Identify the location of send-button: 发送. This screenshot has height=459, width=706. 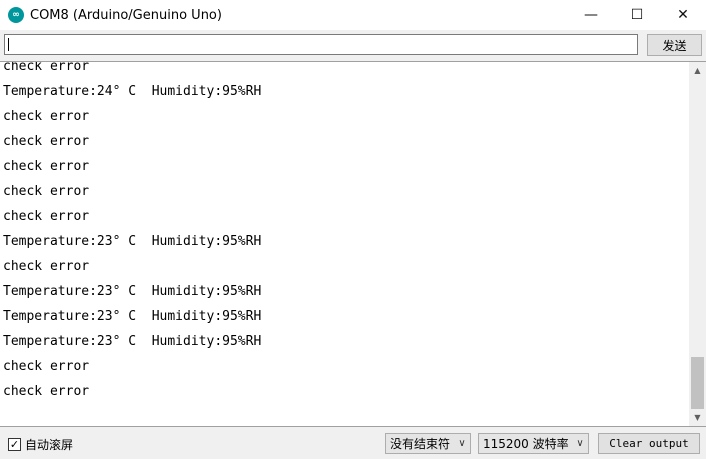
(674, 45).